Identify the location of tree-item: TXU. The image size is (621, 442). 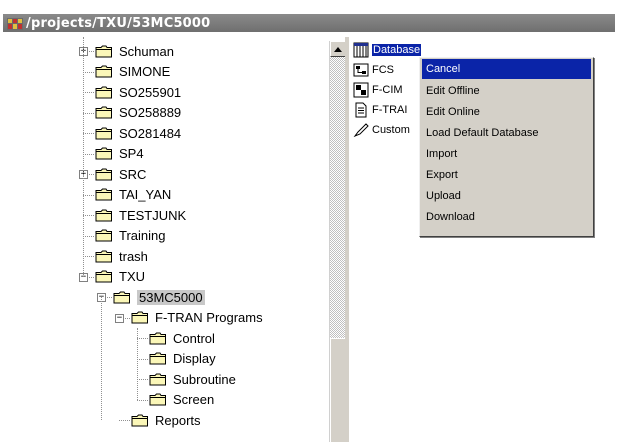
(120, 277).